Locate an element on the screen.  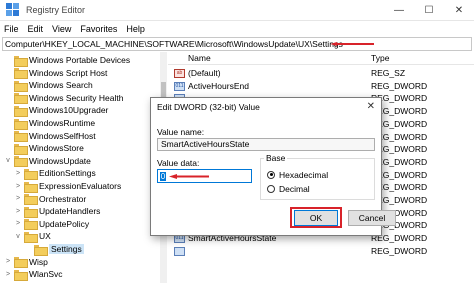
tree-item-label: EditionSettings is located at coordinates (67, 173).